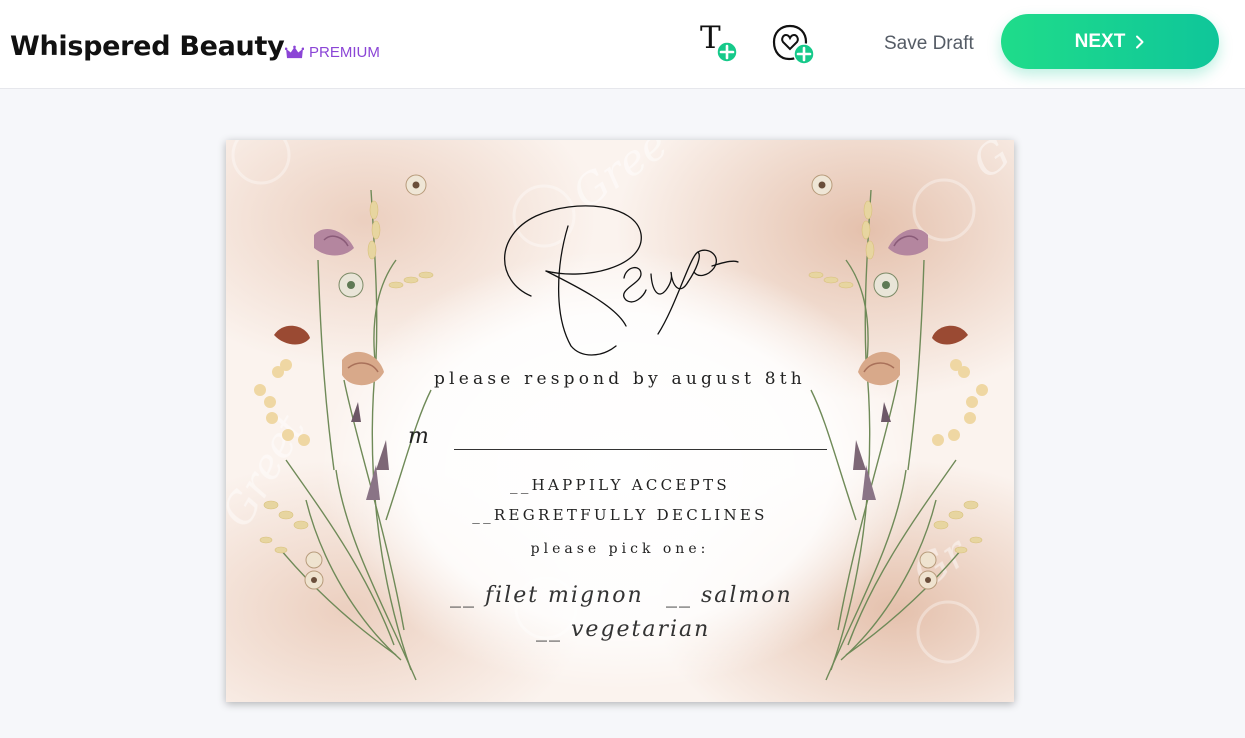 Image resolution: width=1245 pixels, height=738 pixels. What do you see at coordinates (623, 629) in the screenshot?
I see `meal-option-vegetarian: __ vegetarian` at bounding box center [623, 629].